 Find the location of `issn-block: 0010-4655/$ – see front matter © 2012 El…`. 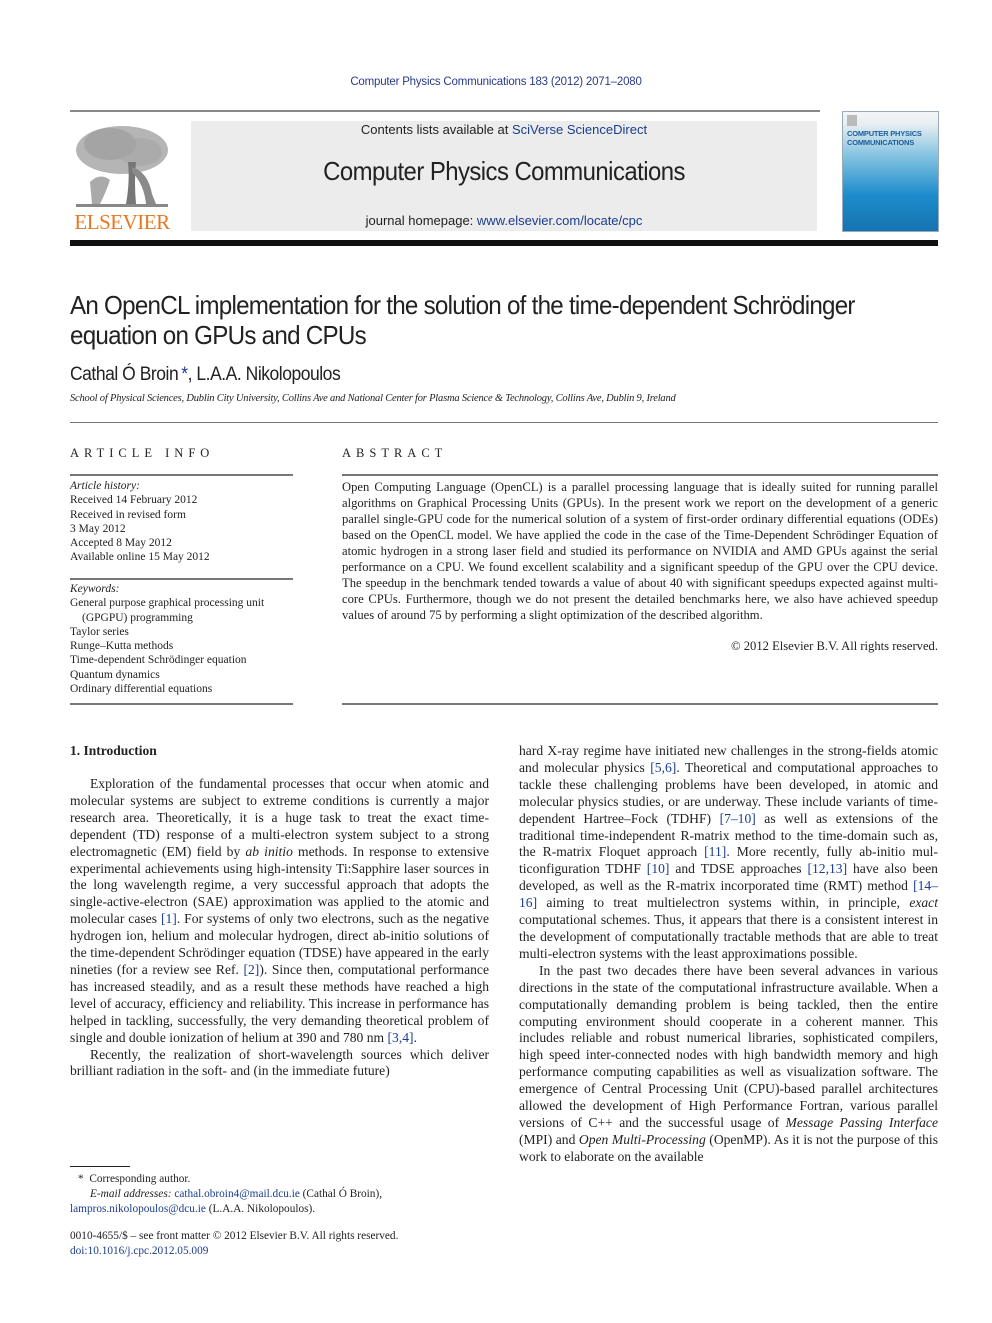

issn-block: 0010-4655/$ – see front matter © 2012 El… is located at coordinates (280, 1244).